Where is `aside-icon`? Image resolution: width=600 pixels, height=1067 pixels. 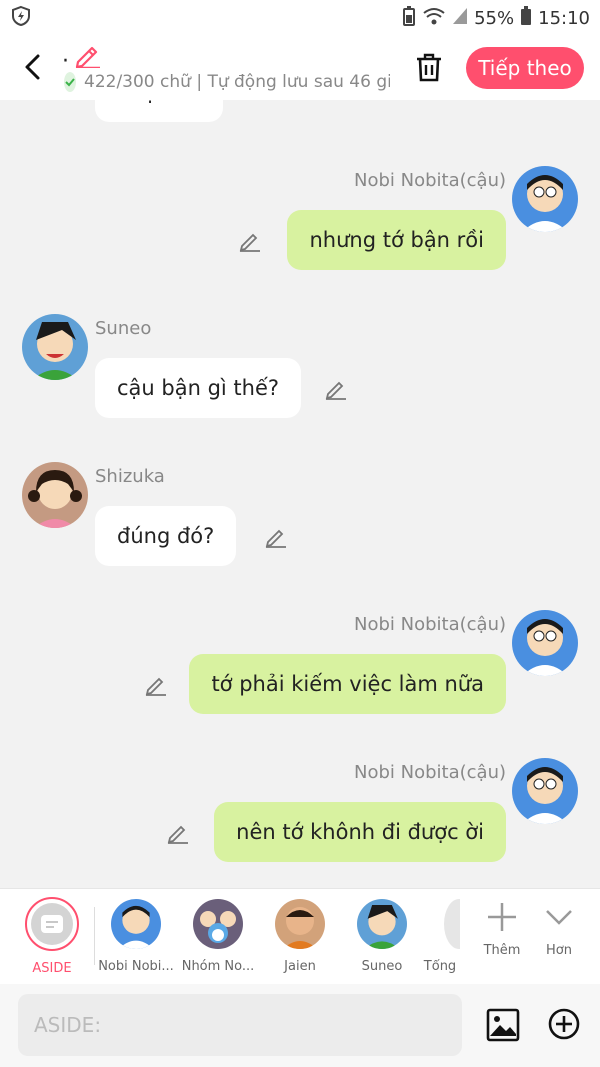
aside-icon is located at coordinates (52, 924).